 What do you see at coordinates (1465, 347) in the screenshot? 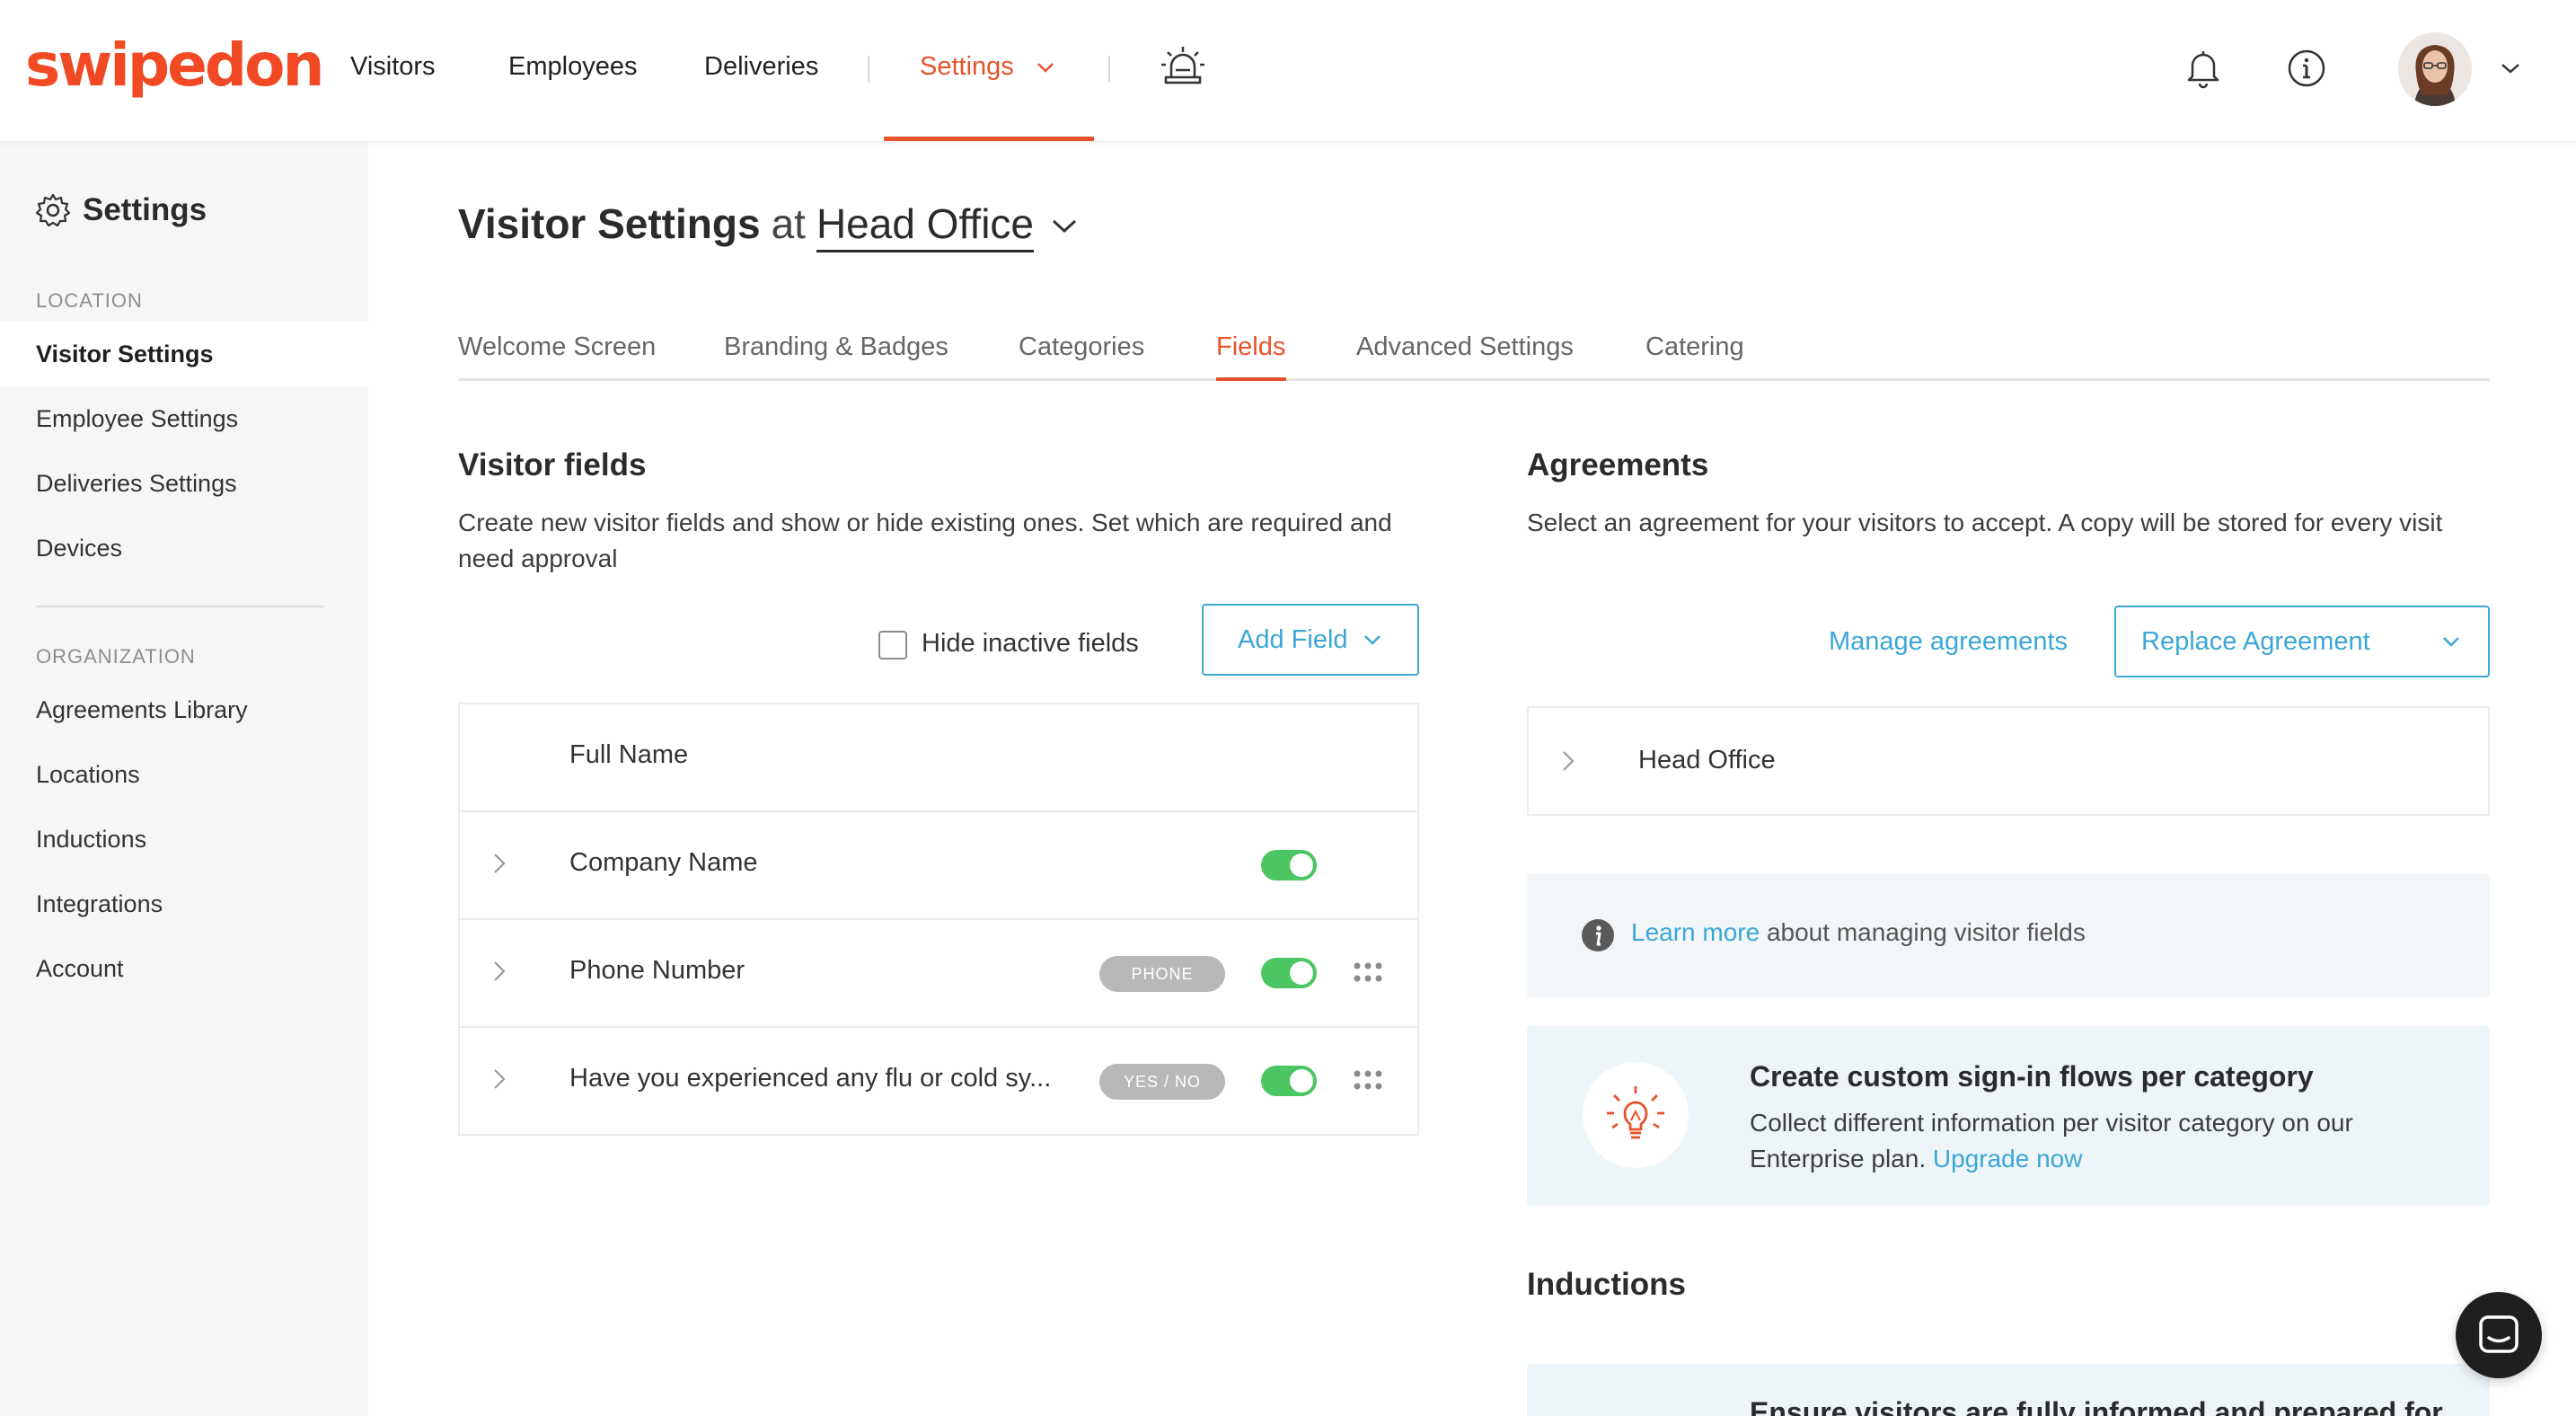
I see `tab-advanced-settings: Advanced Settings` at bounding box center [1465, 347].